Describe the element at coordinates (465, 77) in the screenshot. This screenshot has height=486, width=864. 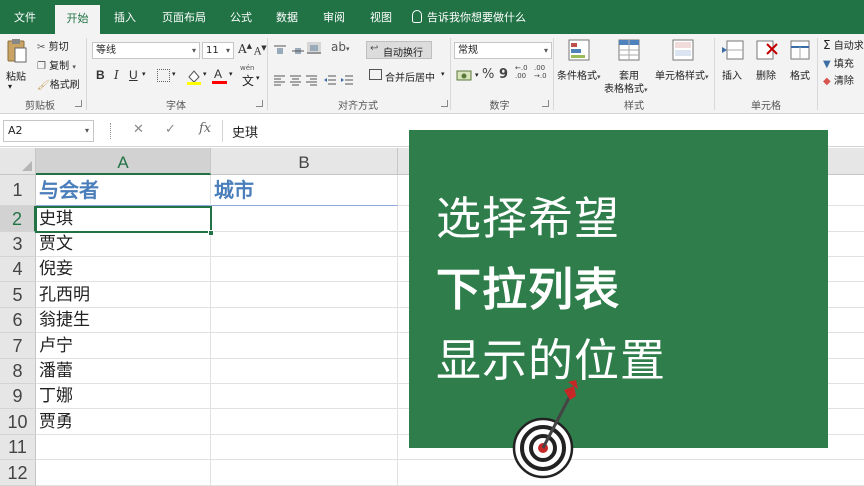
I see `accounting-format-icon` at that location.